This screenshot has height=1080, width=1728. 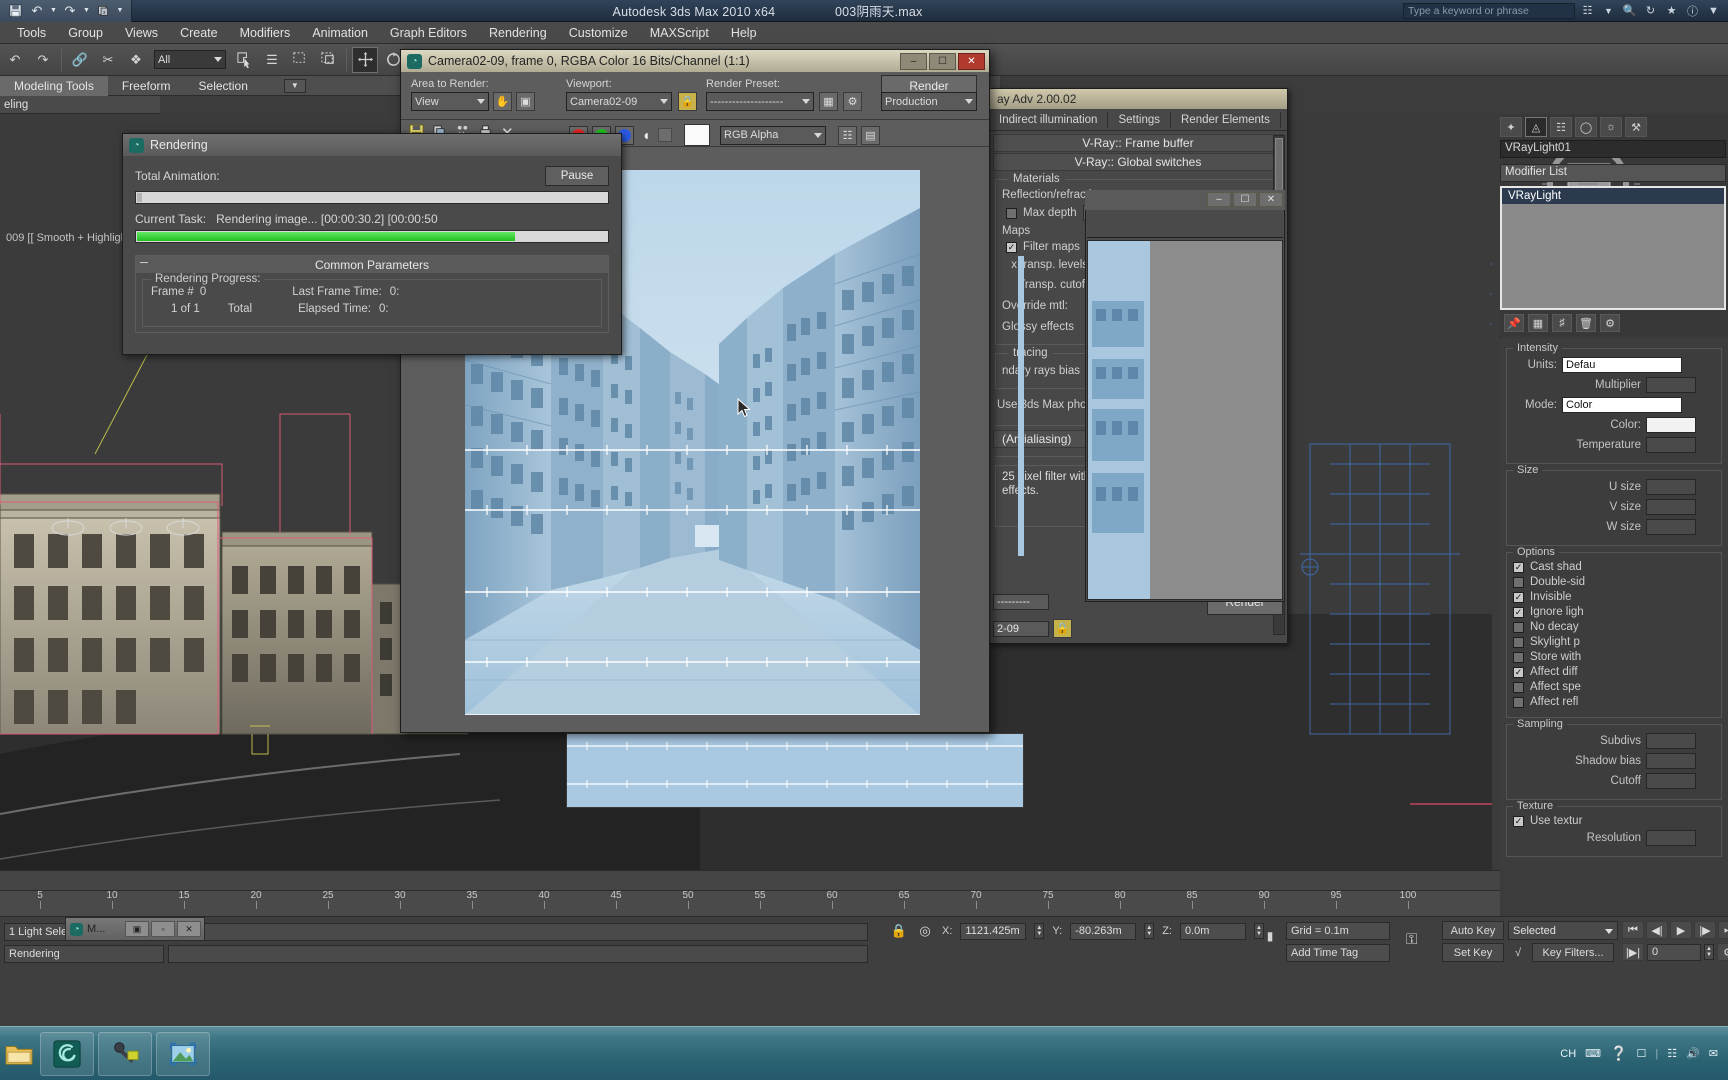 I want to click on rollout-global-switches: V-Ray:: Global switches, so click(x=1138, y=162).